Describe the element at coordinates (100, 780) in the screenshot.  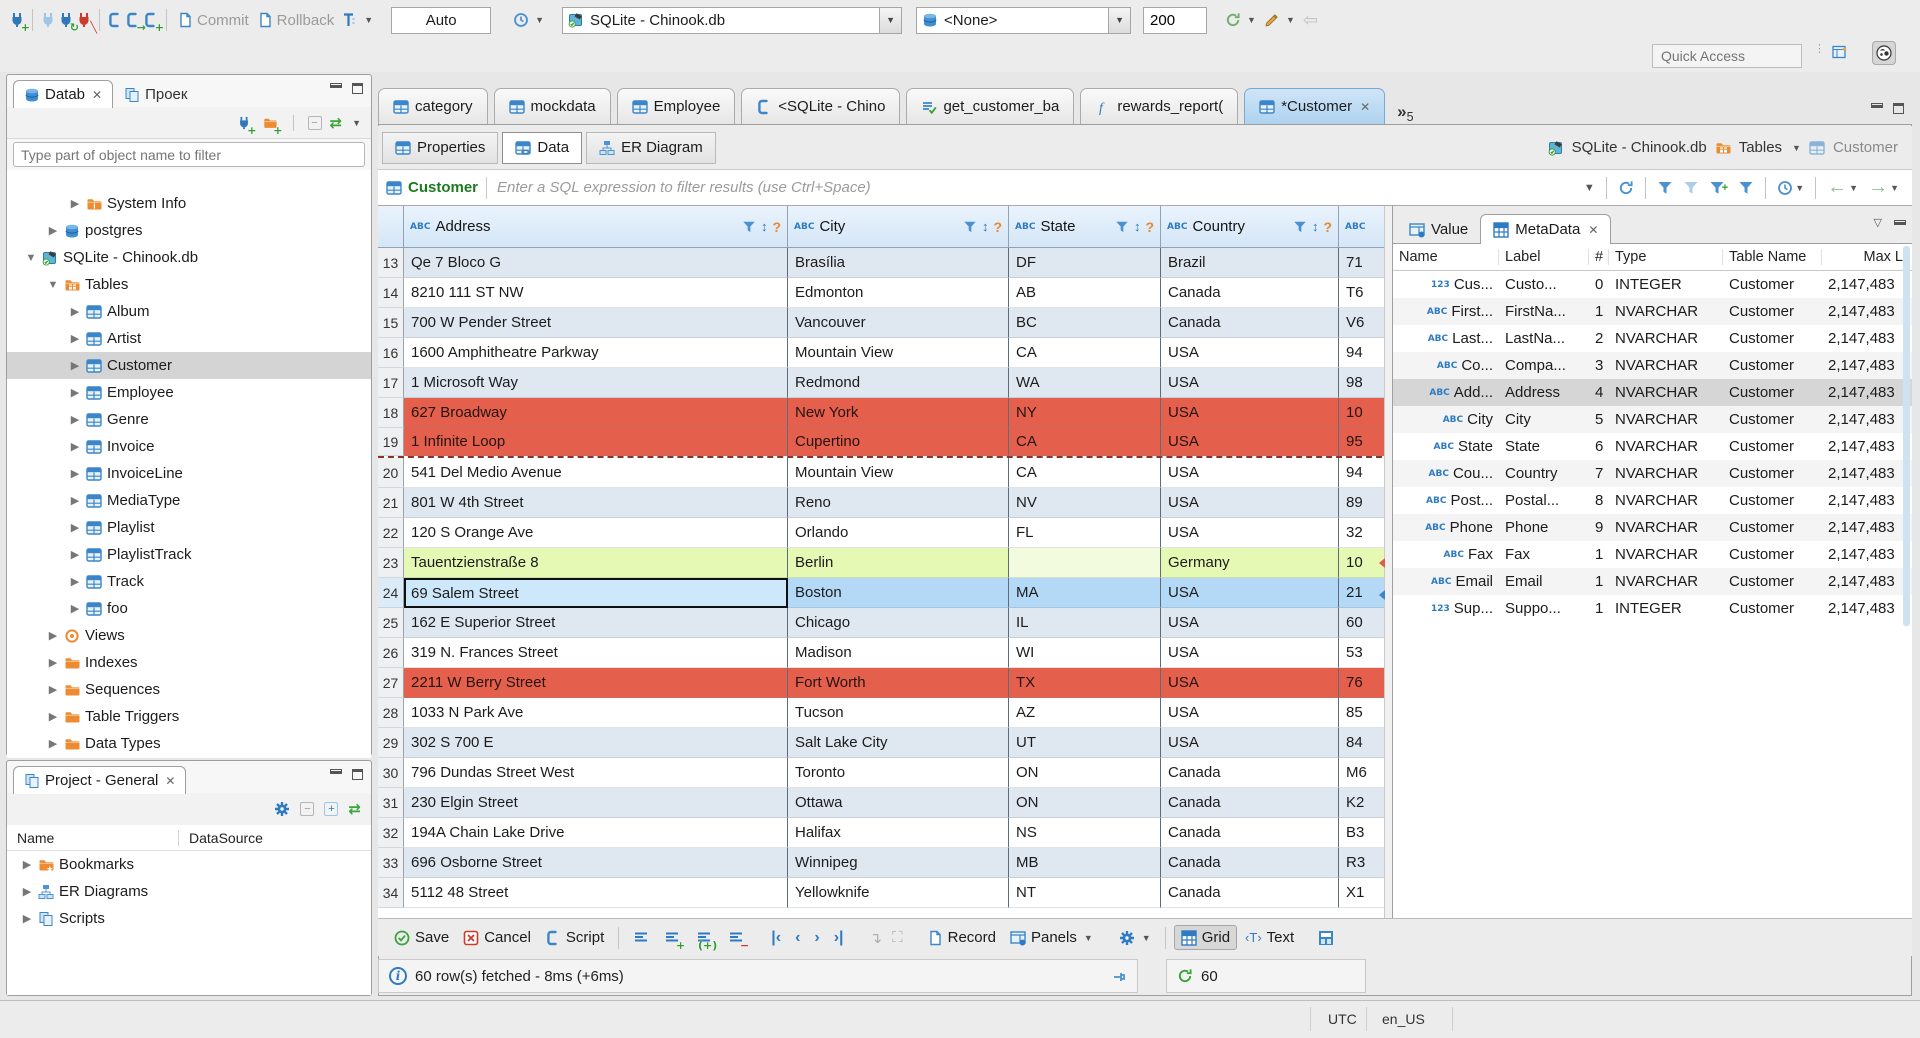
I see `tab-project-general: Project - General ✕` at that location.